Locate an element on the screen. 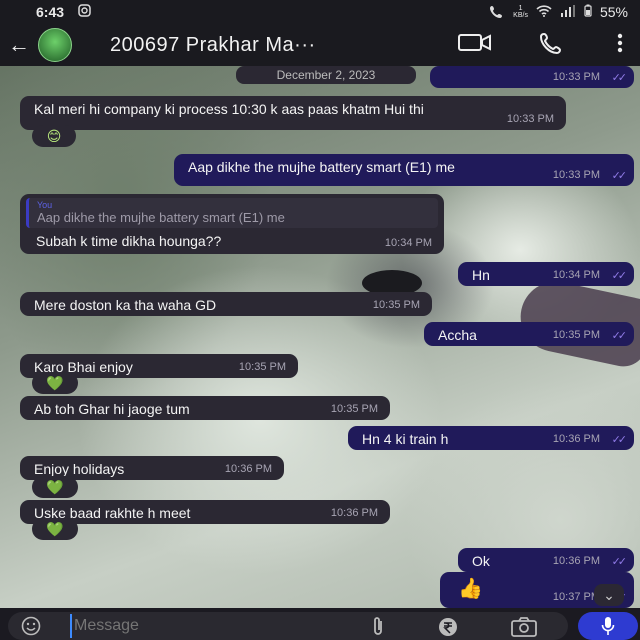 This screenshot has width=640, height=640. battery-percent: 55% is located at coordinates (613, 12).